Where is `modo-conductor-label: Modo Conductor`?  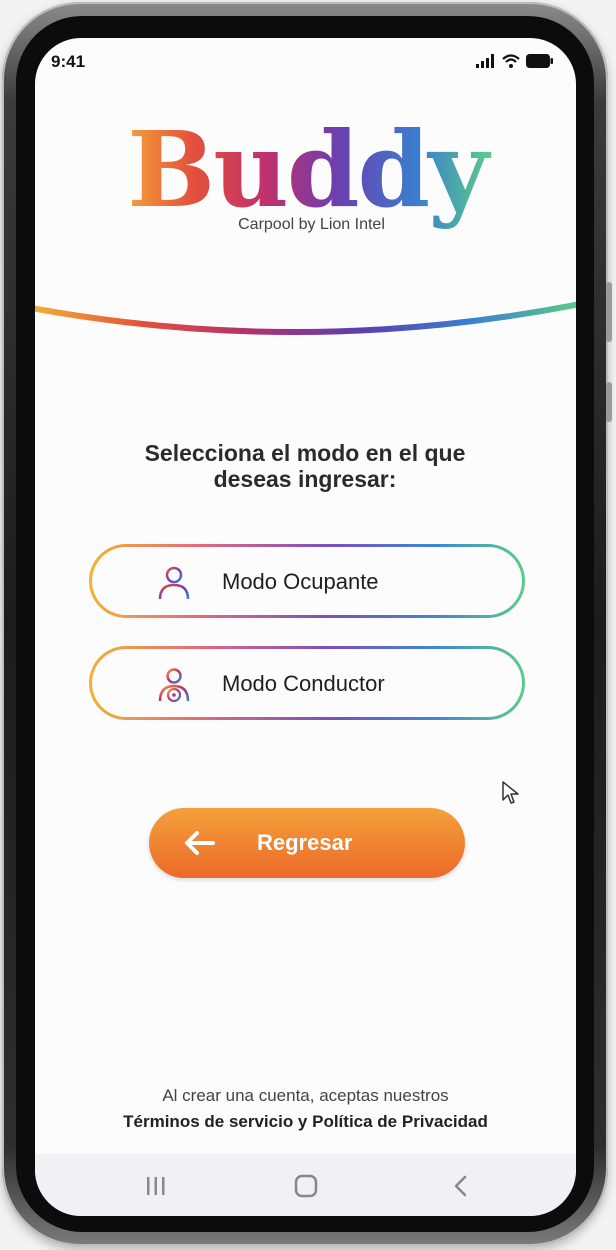 modo-conductor-label: Modo Conductor is located at coordinates (303, 683).